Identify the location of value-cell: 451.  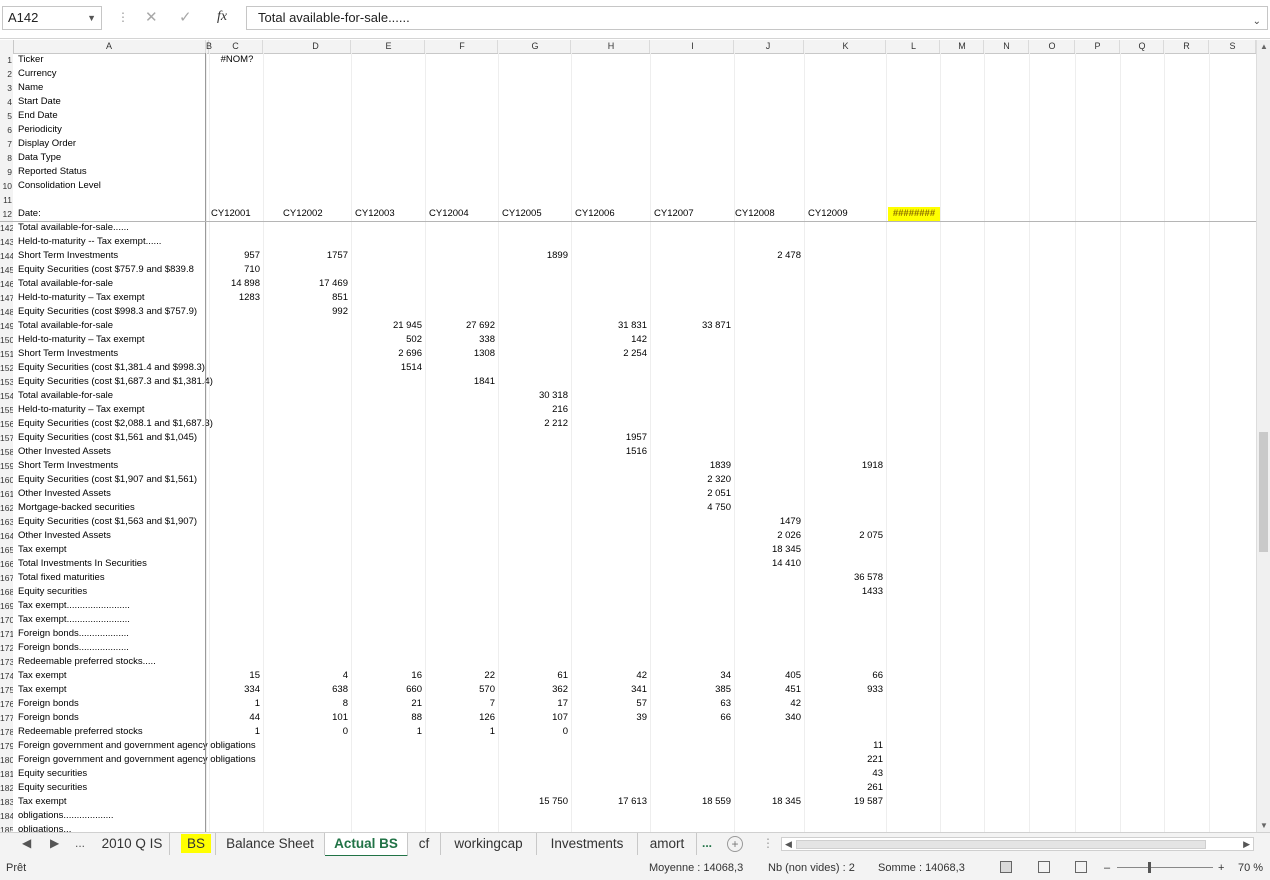
(767, 690).